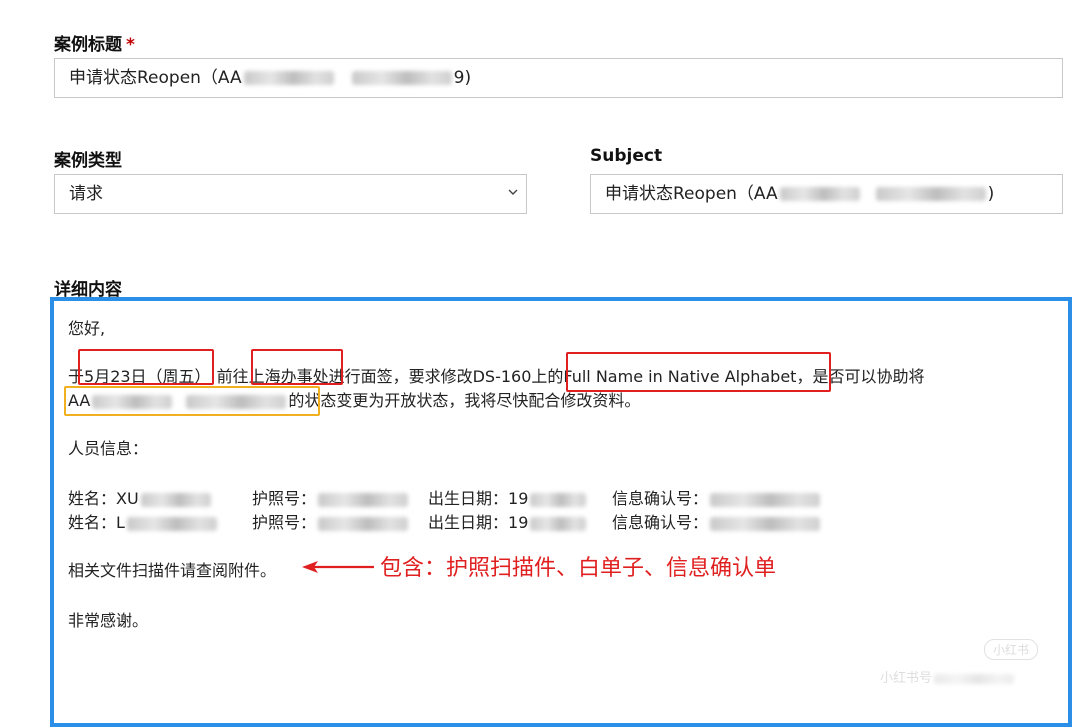 This screenshot has width=1080, height=727. I want to click on name-prefix: XU, so click(127, 498).